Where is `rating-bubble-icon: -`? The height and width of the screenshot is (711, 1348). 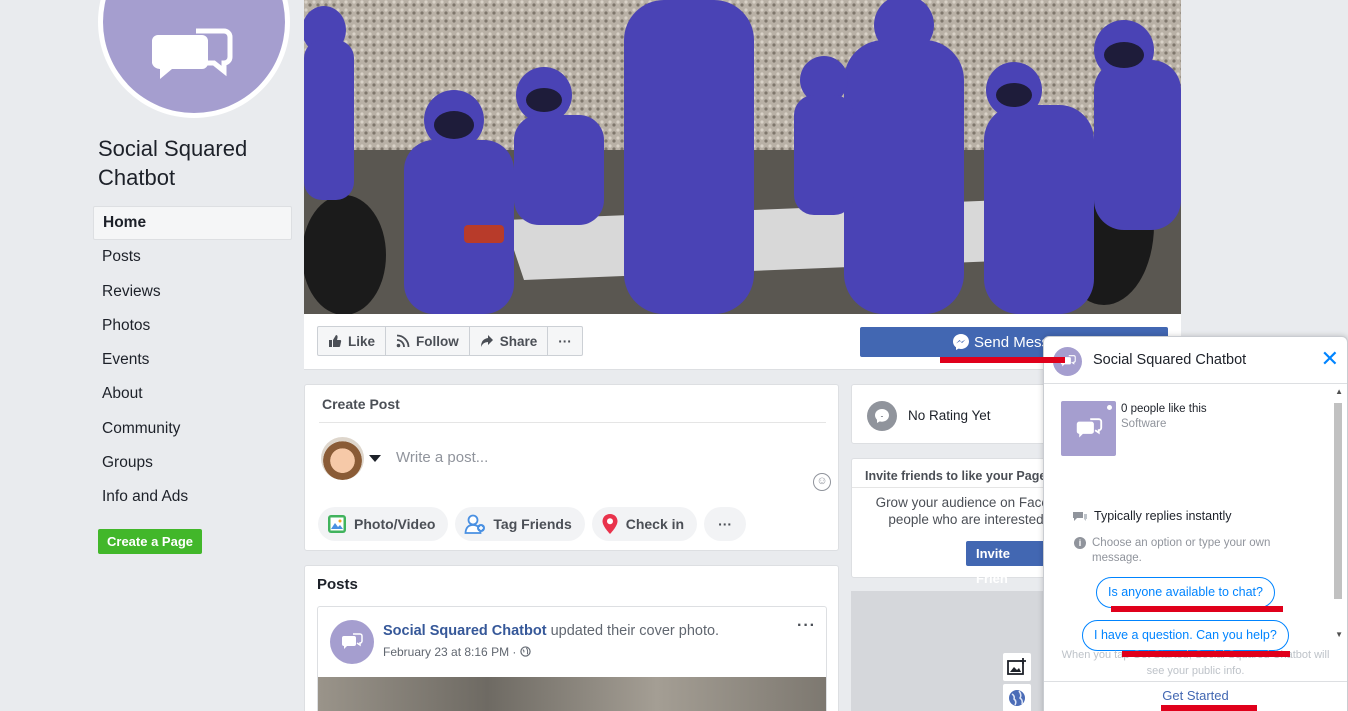
rating-bubble-icon: - is located at coordinates (882, 416).